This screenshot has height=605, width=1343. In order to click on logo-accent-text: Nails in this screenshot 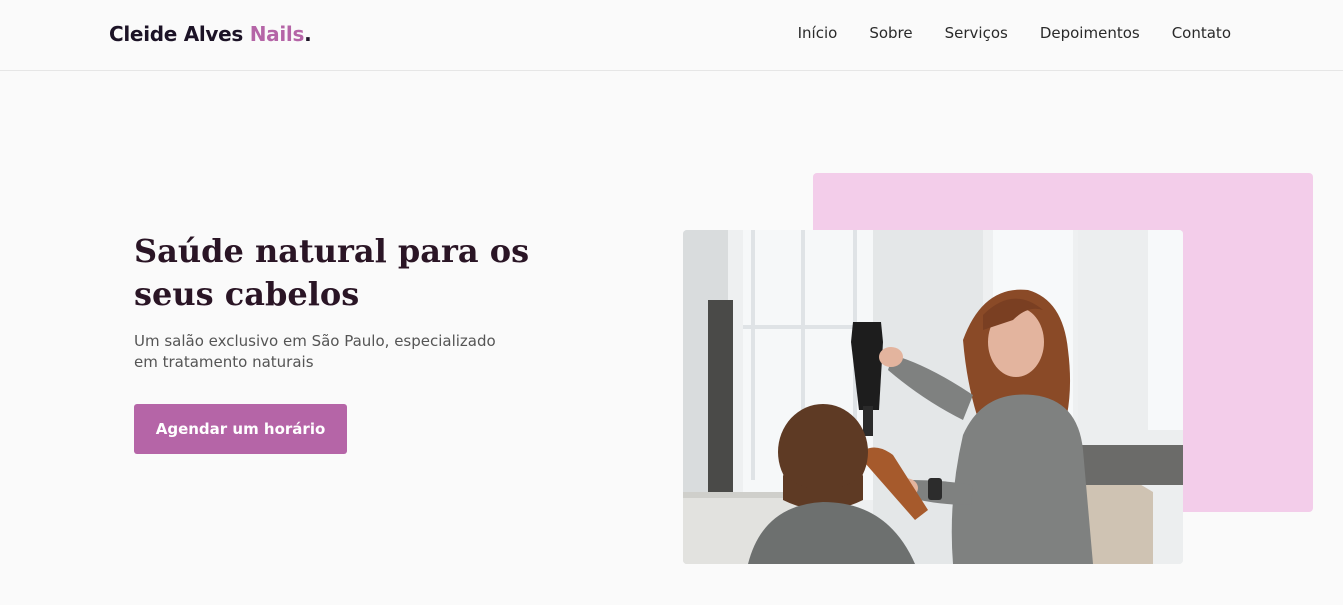, I will do `click(277, 34)`.